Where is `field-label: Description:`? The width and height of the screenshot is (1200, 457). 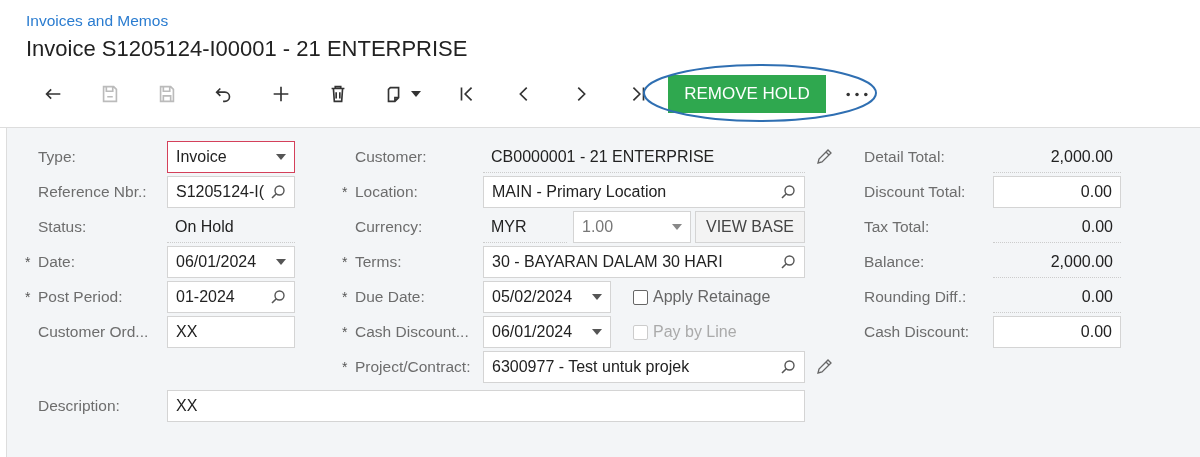 field-label: Description: is located at coordinates (79, 406).